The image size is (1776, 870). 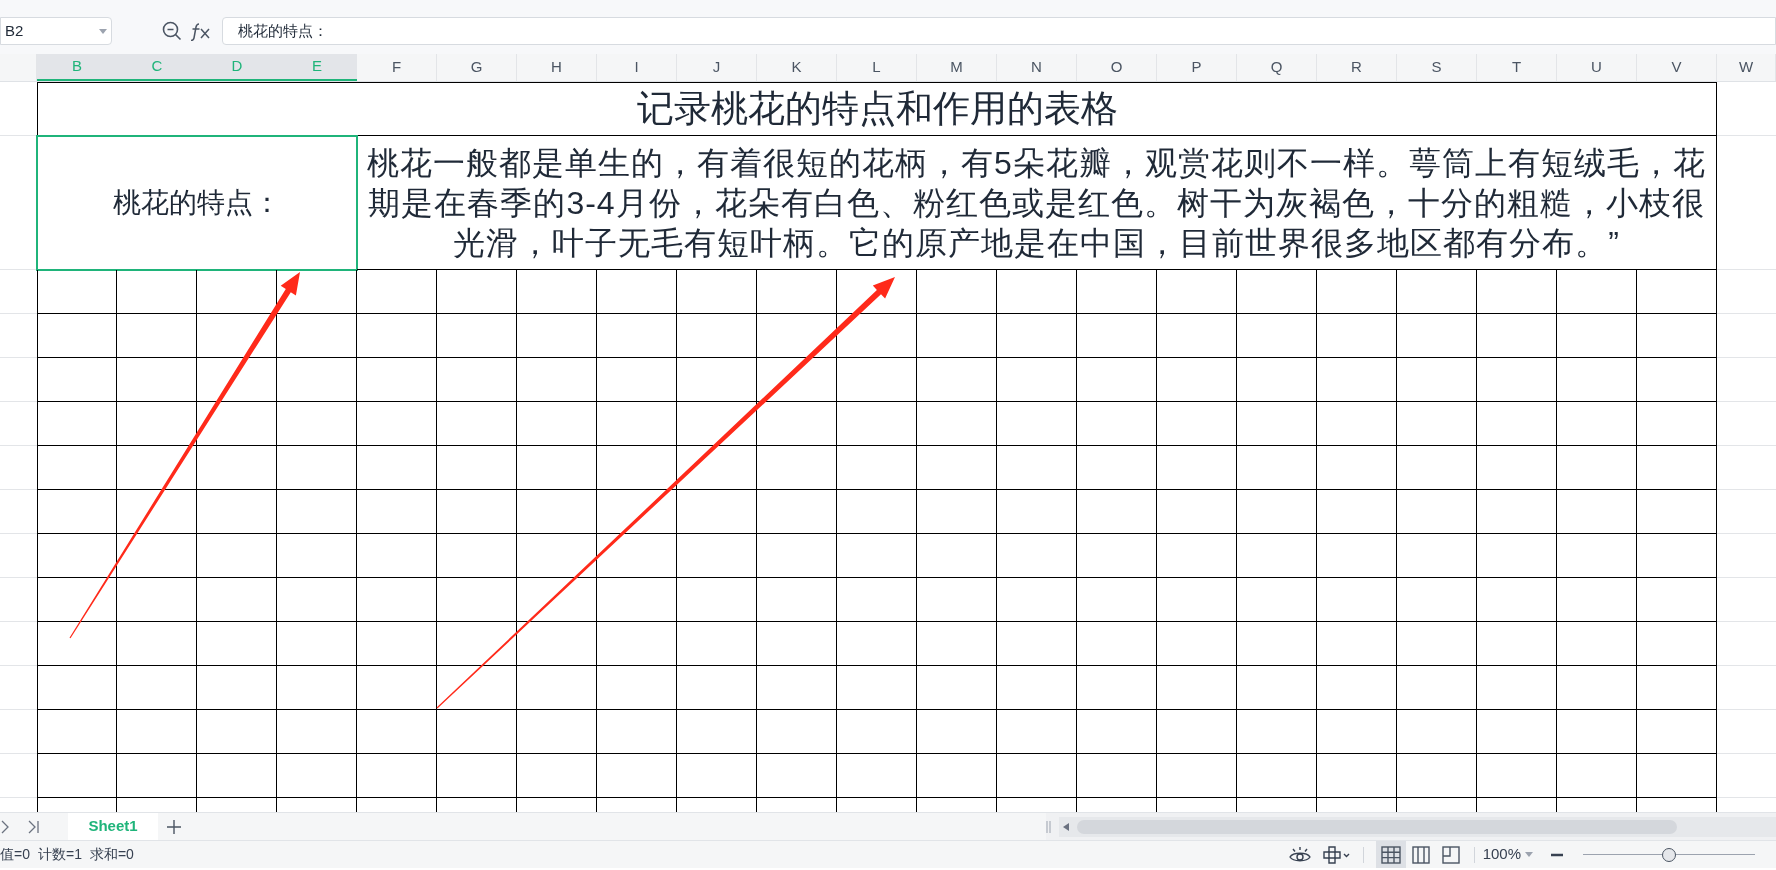 I want to click on zoom-icon, so click(x=172, y=31).